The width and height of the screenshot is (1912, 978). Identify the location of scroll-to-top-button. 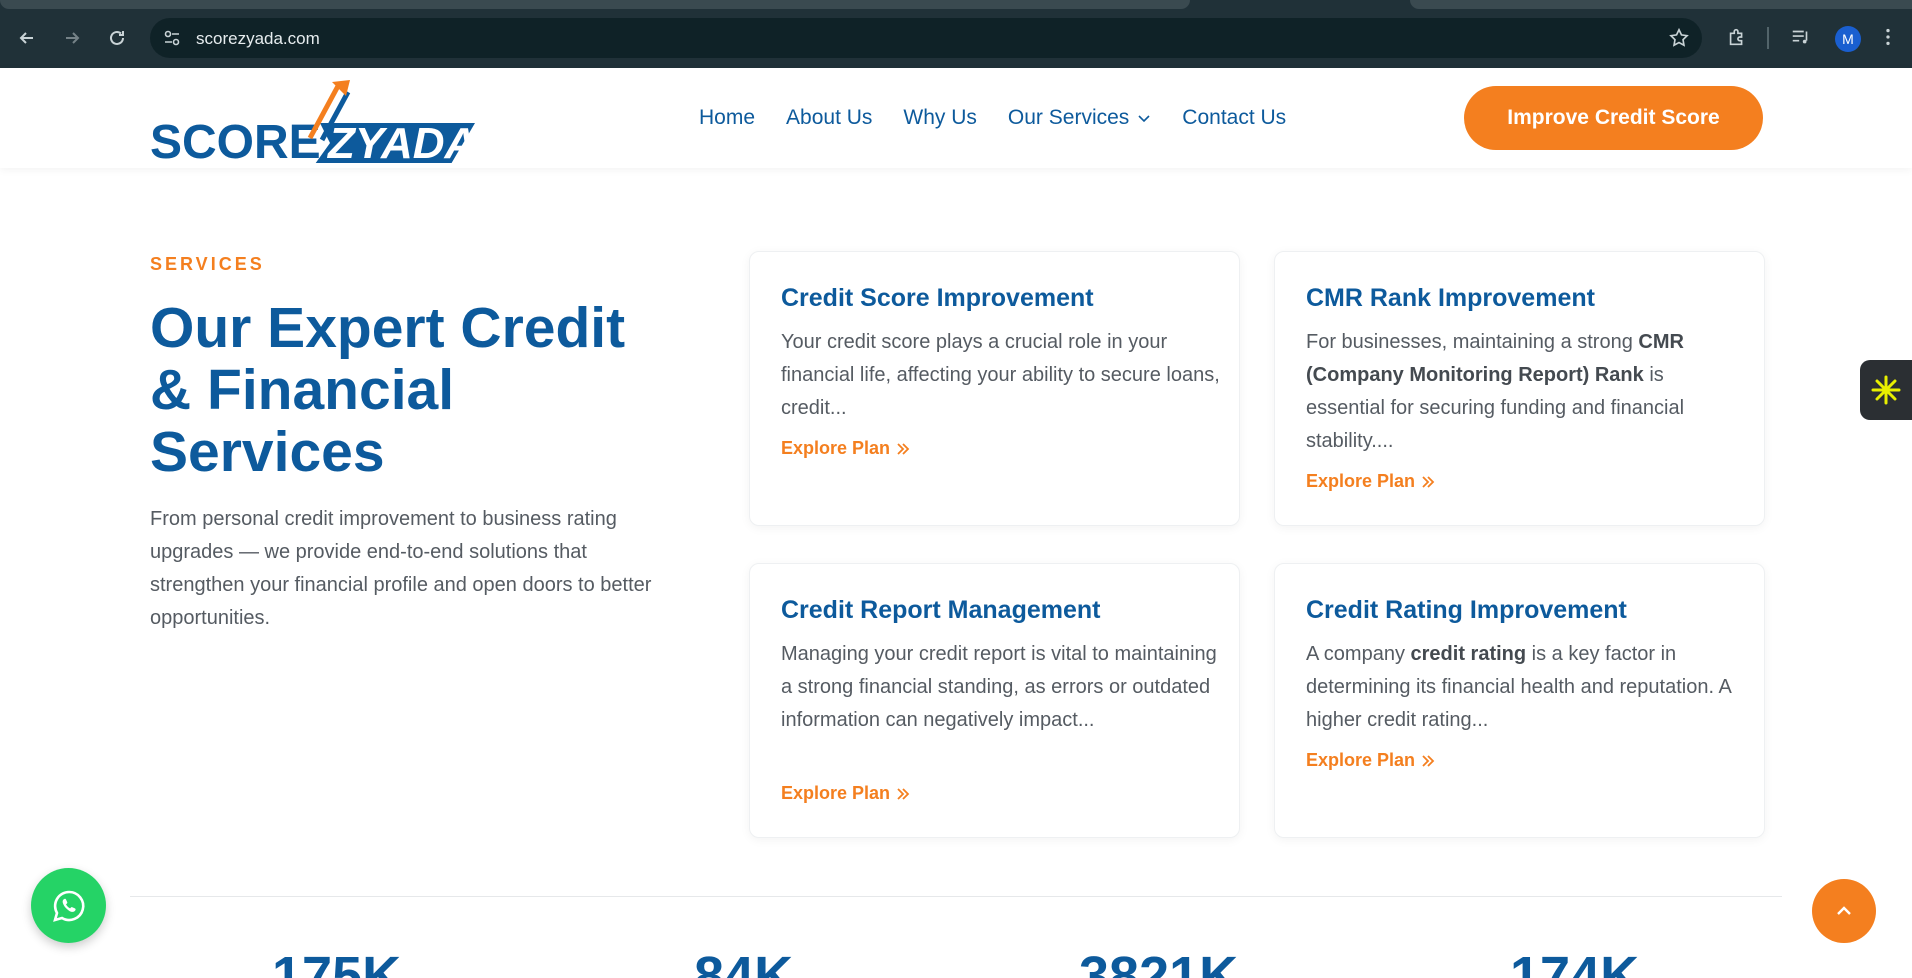
(1844, 911).